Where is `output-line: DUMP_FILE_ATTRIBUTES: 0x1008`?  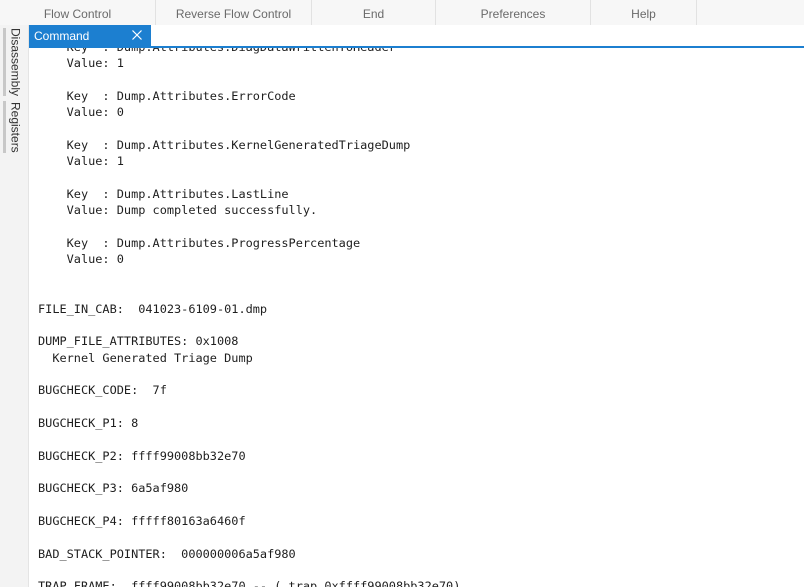 output-line: DUMP_FILE_ATTRIBUTES: 0x1008 is located at coordinates (138, 341).